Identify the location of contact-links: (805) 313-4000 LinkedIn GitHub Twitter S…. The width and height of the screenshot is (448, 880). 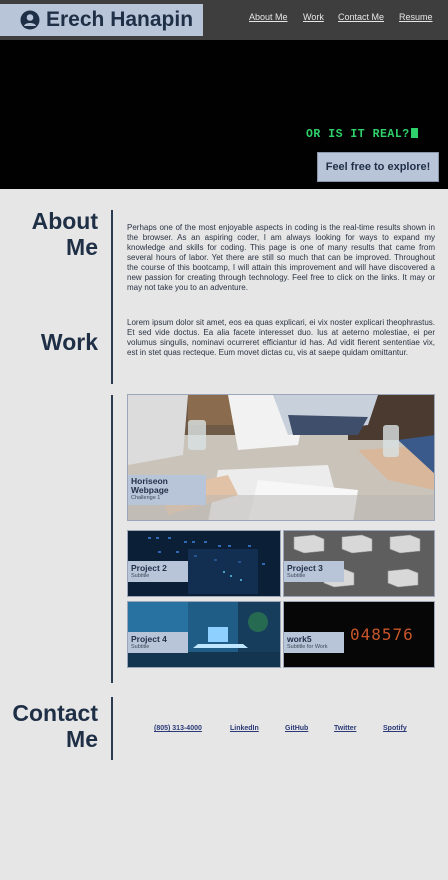
(224, 731).